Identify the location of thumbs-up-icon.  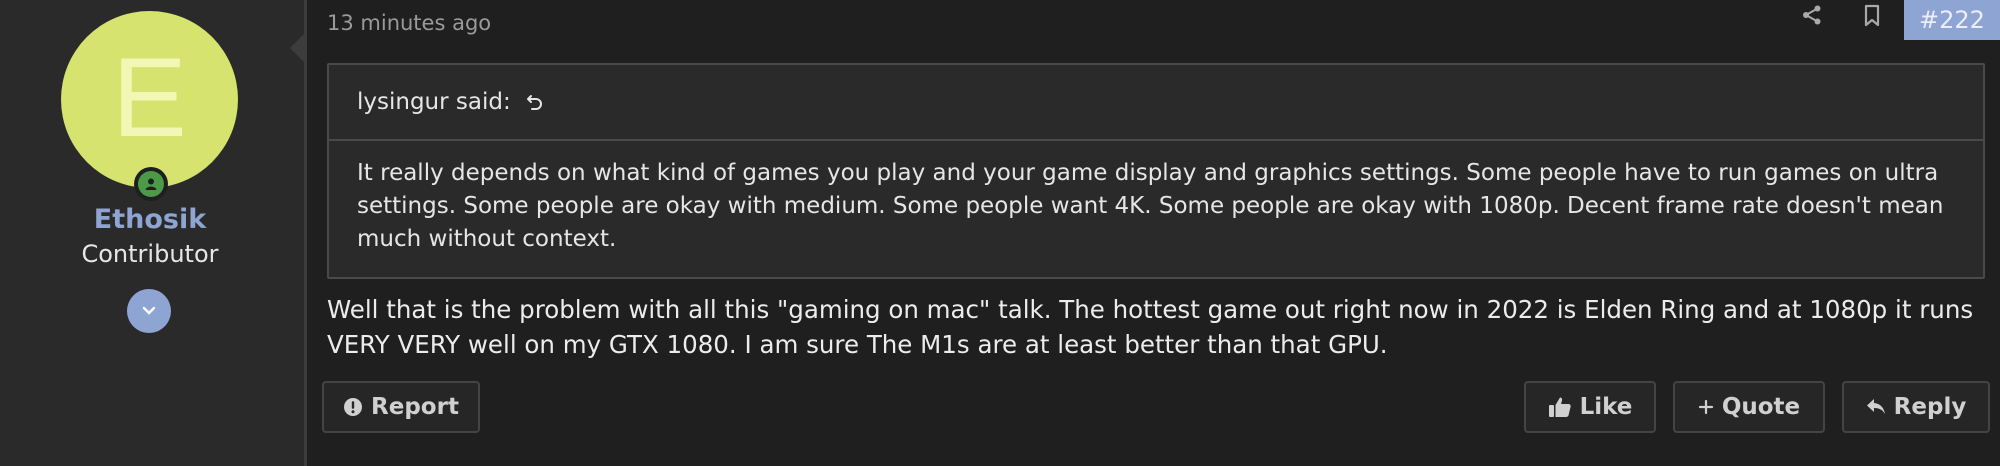
(1559, 407).